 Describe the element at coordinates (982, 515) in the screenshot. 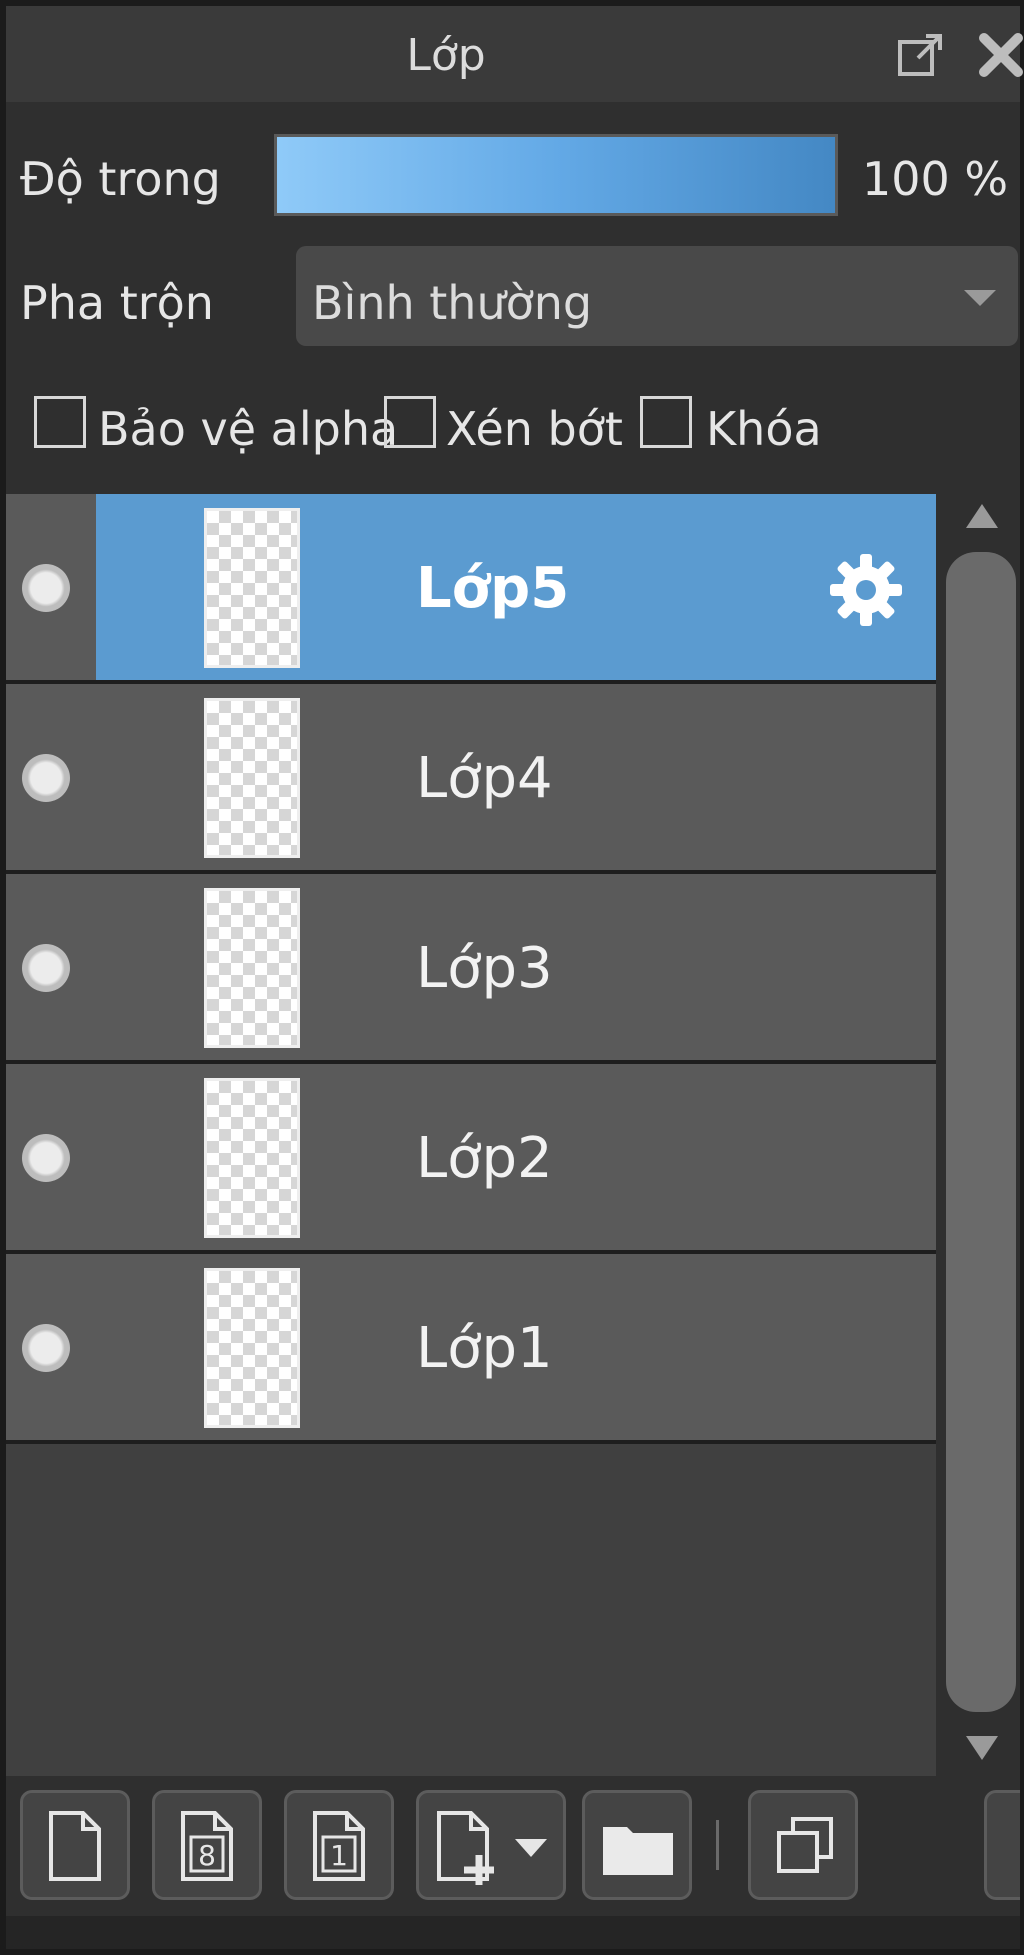

I see `scroll-up-icon` at that location.